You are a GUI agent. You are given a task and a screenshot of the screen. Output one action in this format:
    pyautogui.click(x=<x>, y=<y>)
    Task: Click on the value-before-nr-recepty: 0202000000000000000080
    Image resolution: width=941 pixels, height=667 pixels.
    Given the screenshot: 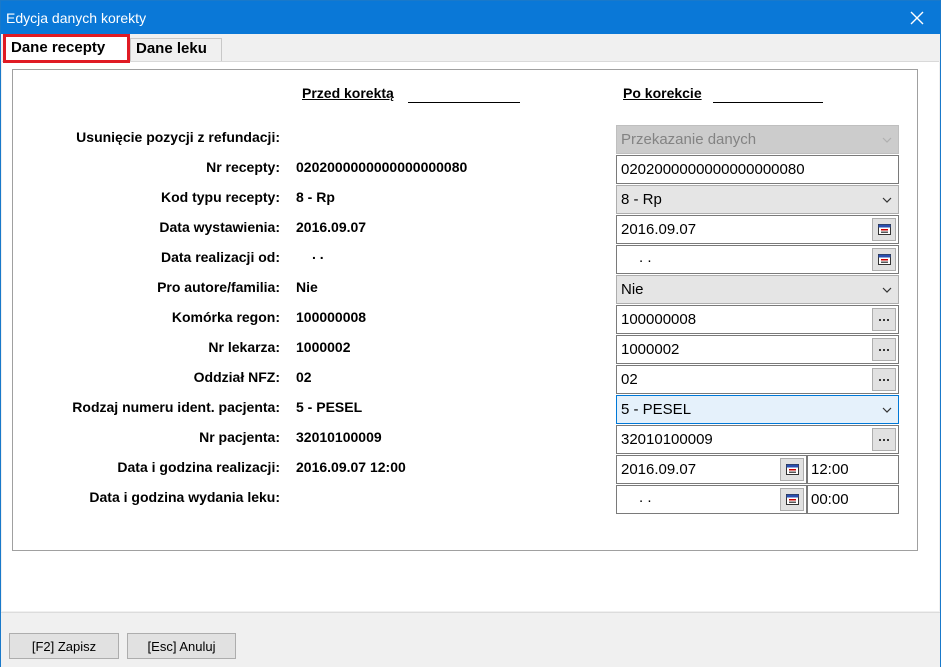 What is the action you would take?
    pyautogui.click(x=382, y=167)
    